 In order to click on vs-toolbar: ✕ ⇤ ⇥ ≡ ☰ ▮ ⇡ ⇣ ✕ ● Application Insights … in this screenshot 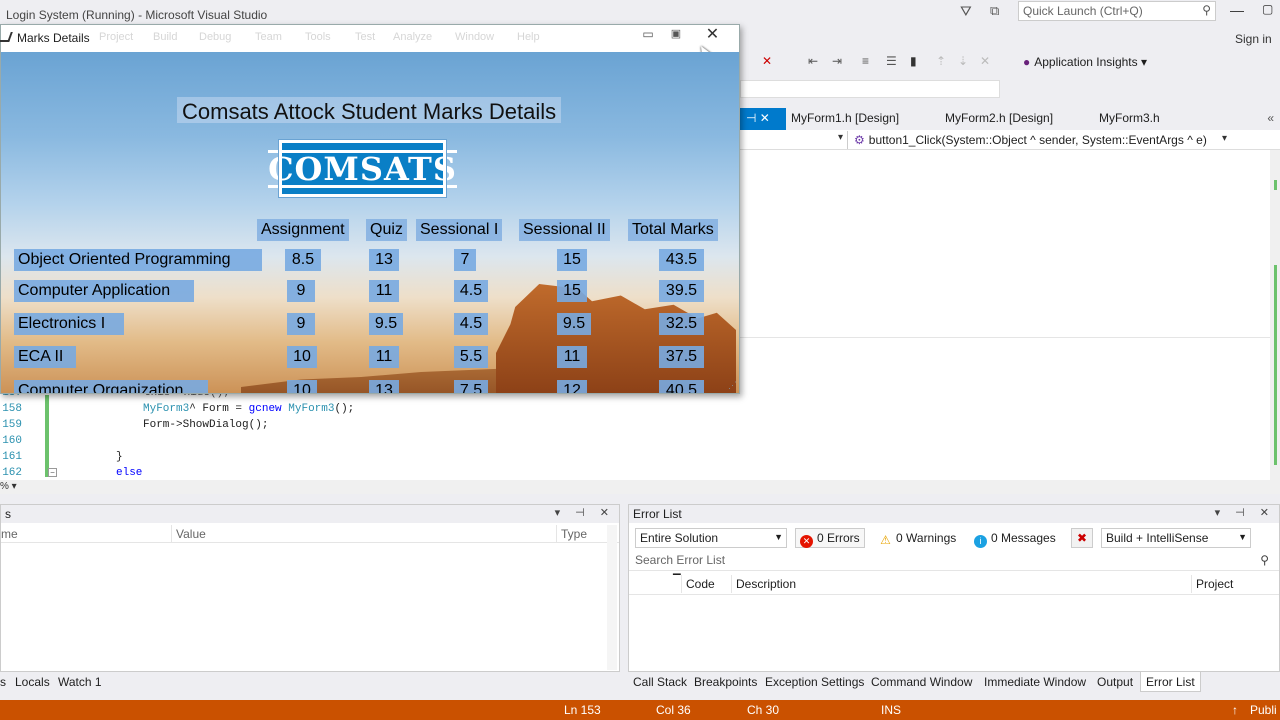, I will do `click(1010, 63)`.